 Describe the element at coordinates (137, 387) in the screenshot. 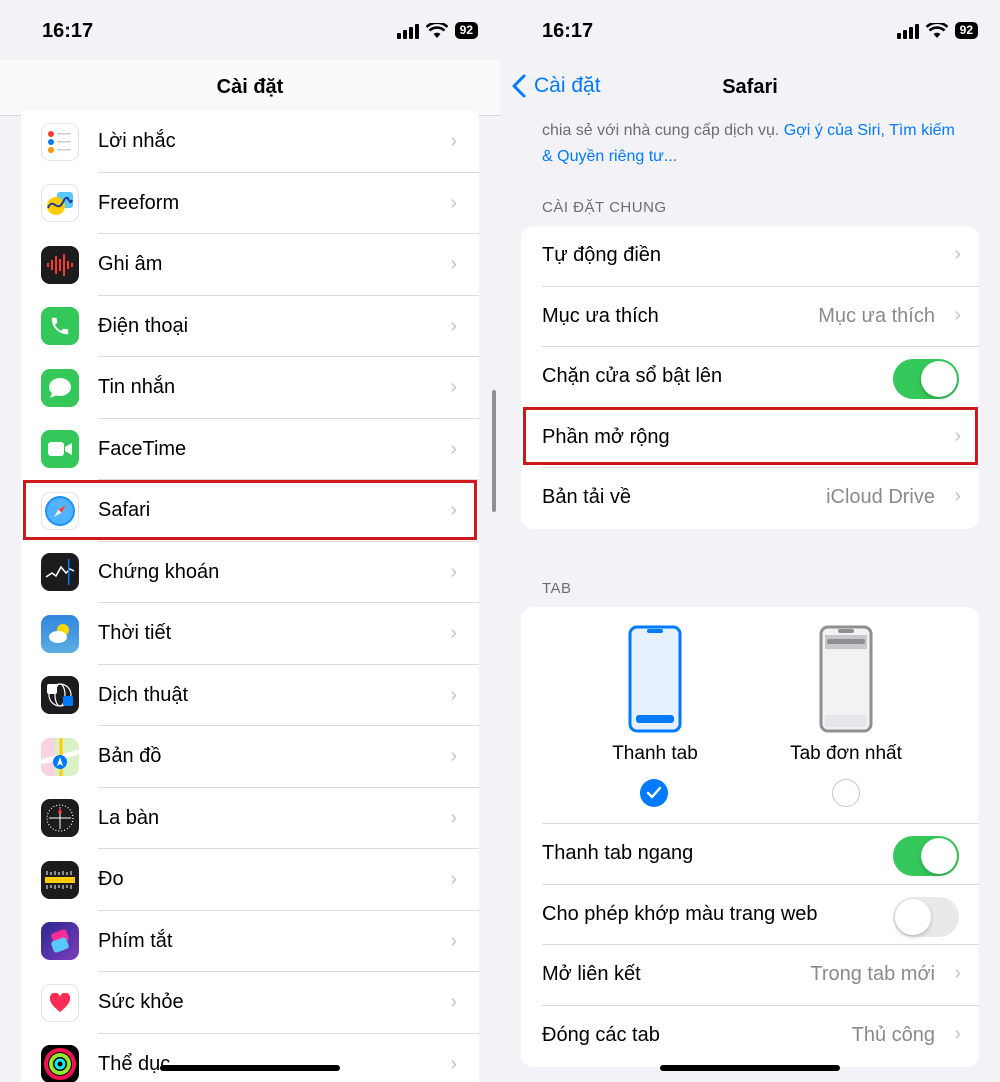

I see `row-label: Tin nhắn` at that location.